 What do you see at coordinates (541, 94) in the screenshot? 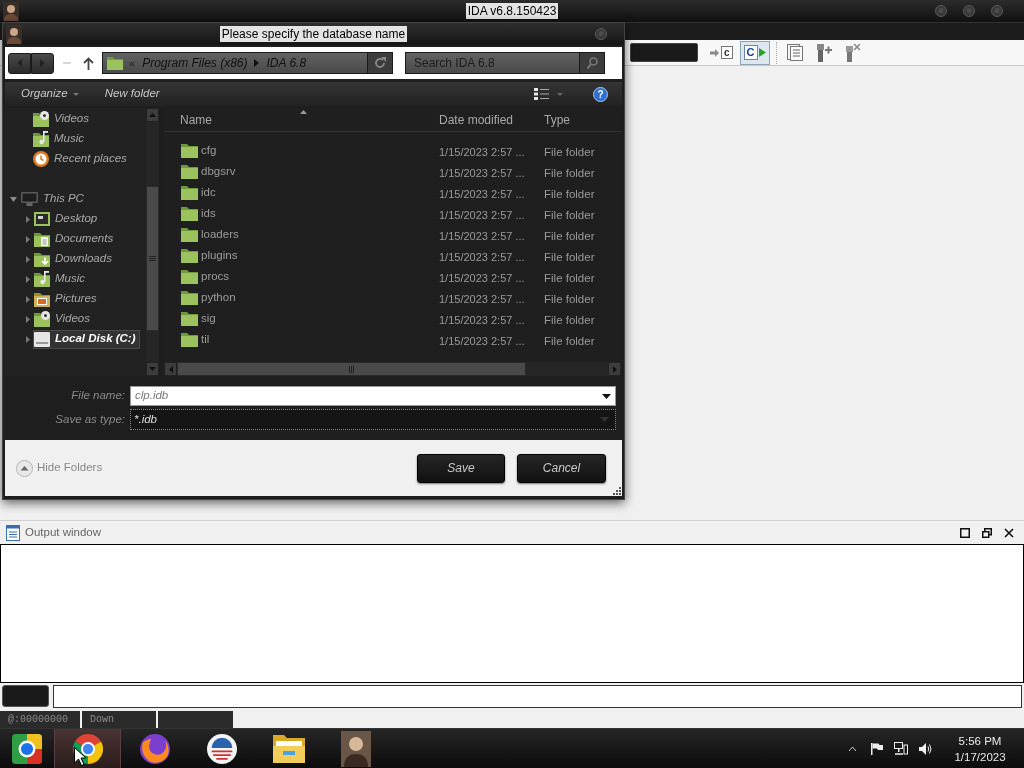
I see `view-list-icon` at bounding box center [541, 94].